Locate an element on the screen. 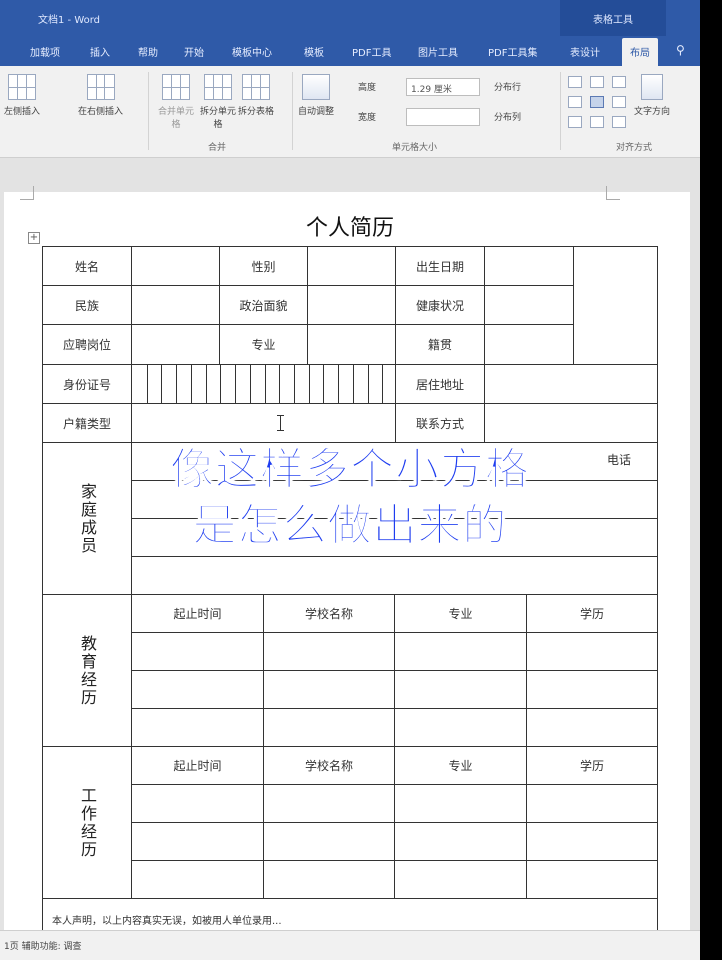 This screenshot has height=960, width=722. insert-right-button: 在右侧插入 is located at coordinates (100, 95).